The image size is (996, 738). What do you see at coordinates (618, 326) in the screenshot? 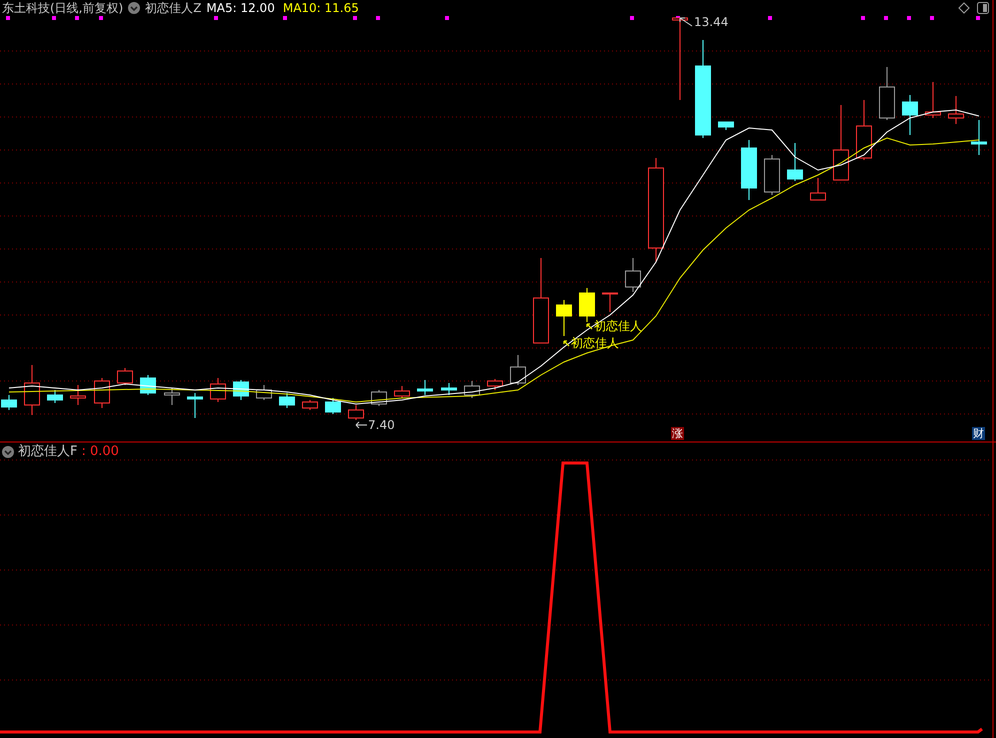
I see `signal-label: 初恋佳人` at bounding box center [618, 326].